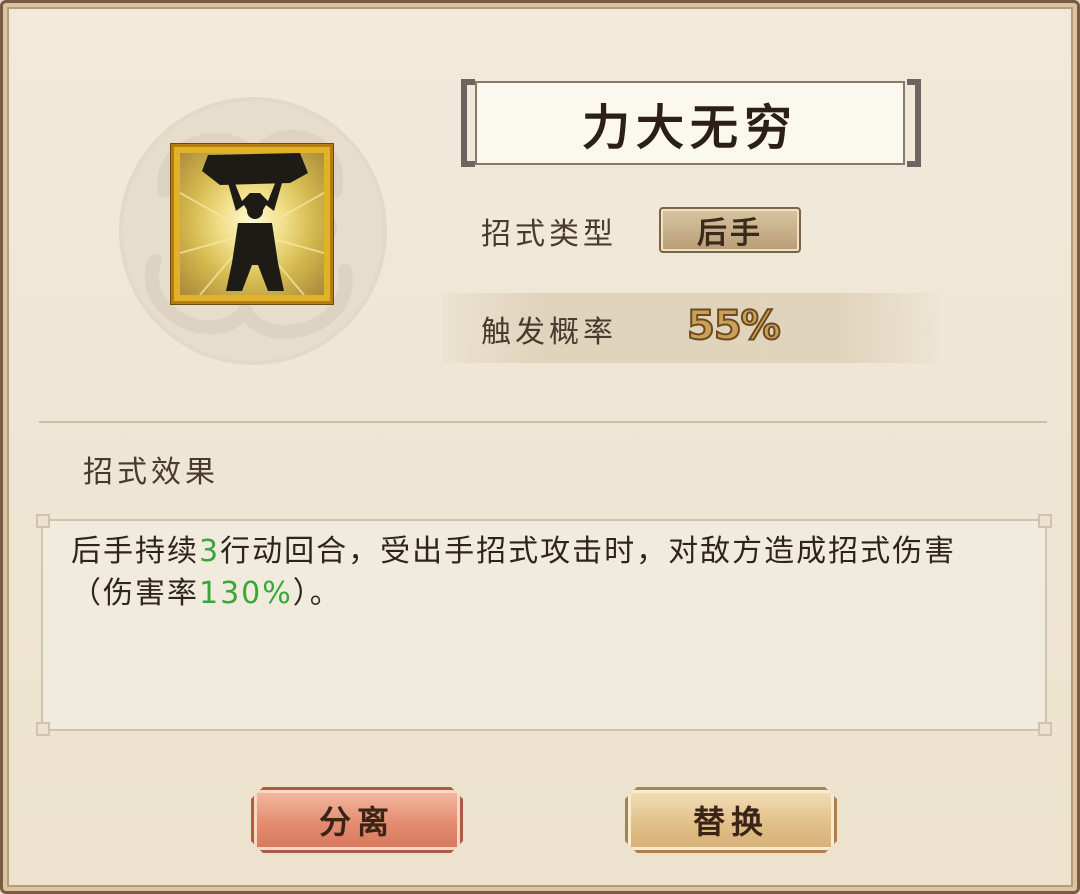 Image resolution: width=1080 pixels, height=894 pixels. Describe the element at coordinates (43, 521) in the screenshot. I see `desc-corner-tl` at that location.